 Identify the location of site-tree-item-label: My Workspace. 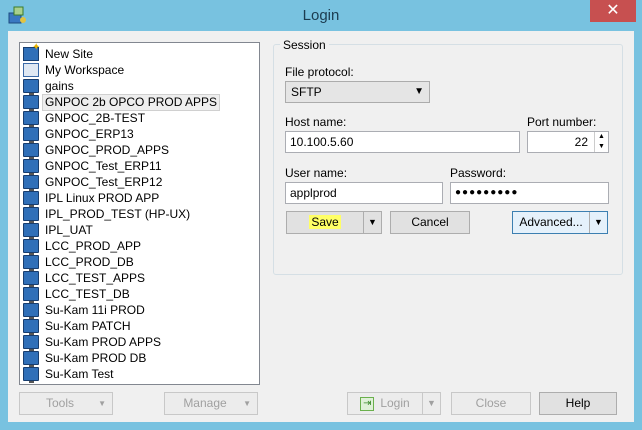
(85, 69).